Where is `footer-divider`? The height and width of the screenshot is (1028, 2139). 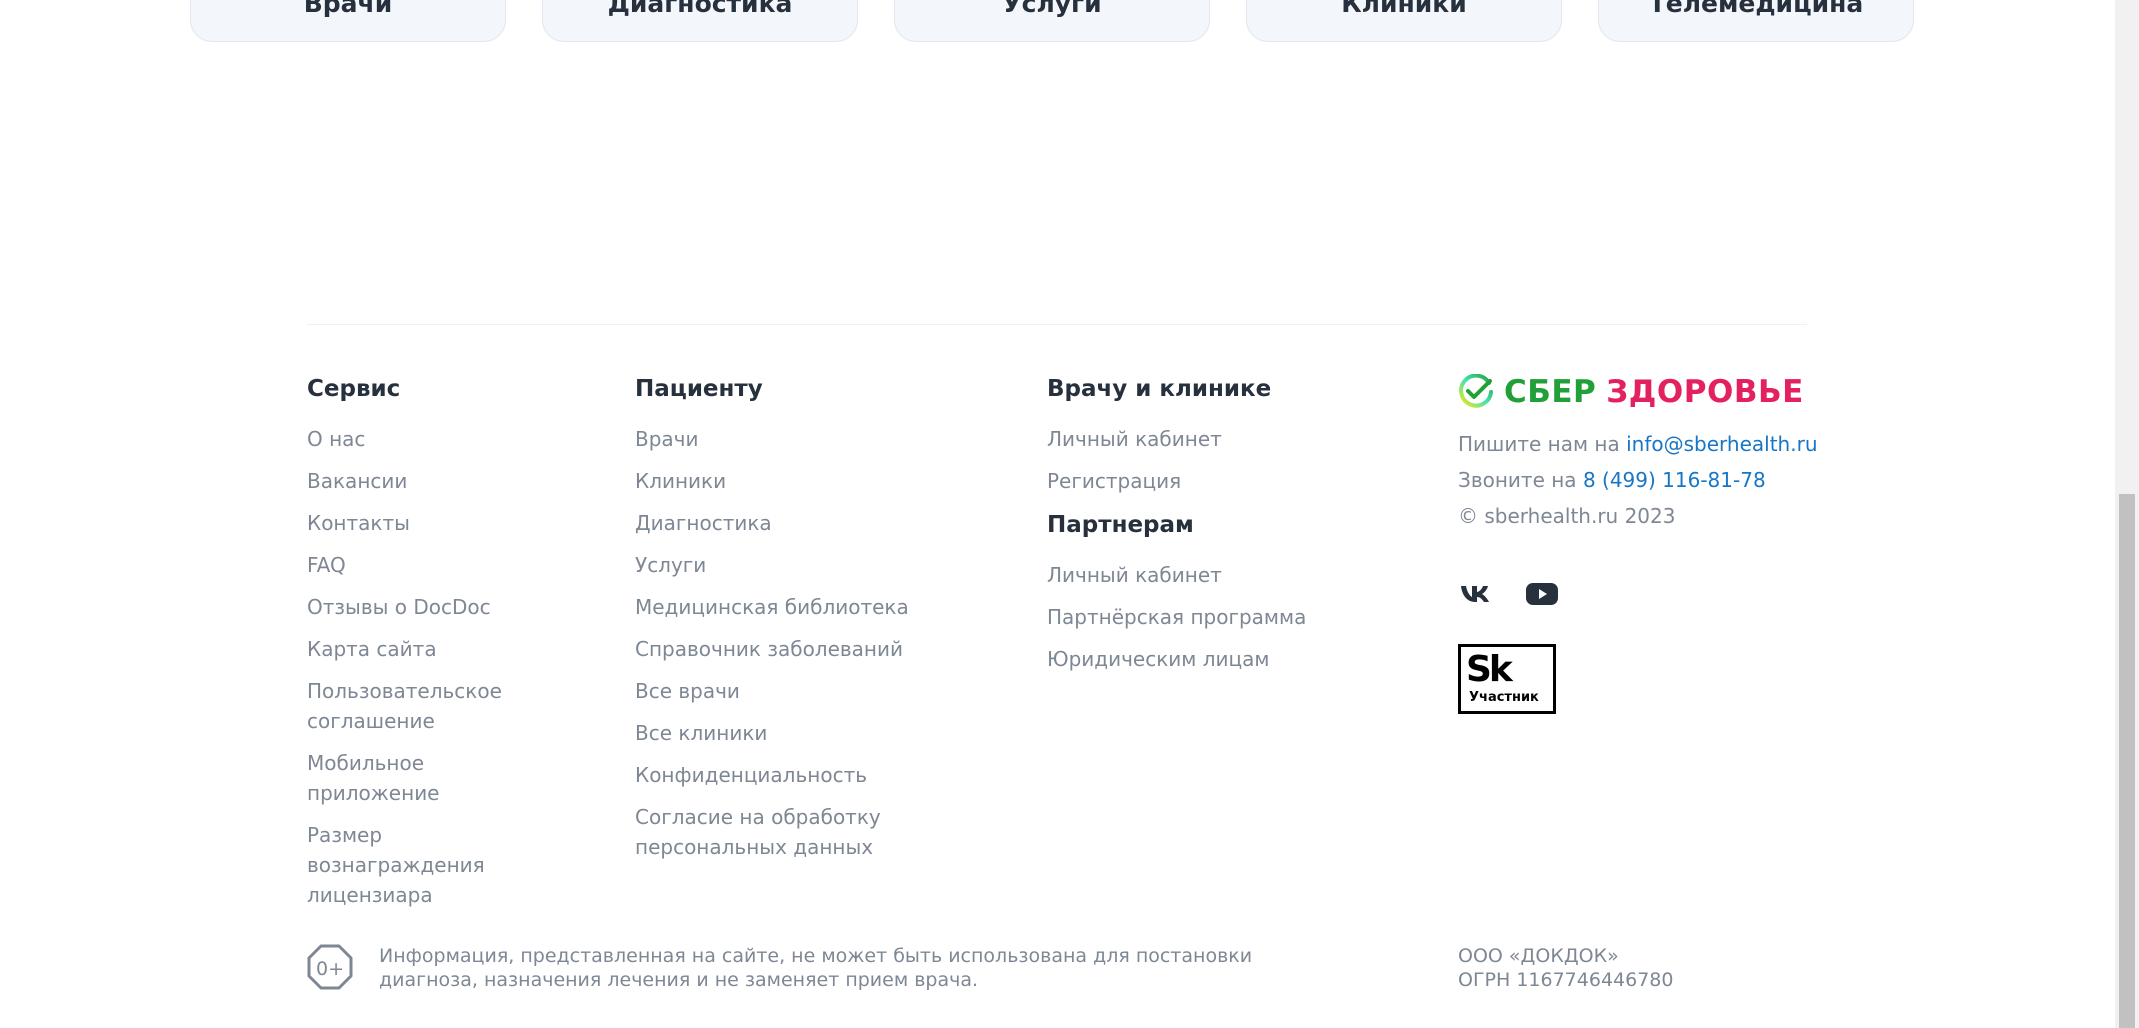 footer-divider is located at coordinates (1057, 324).